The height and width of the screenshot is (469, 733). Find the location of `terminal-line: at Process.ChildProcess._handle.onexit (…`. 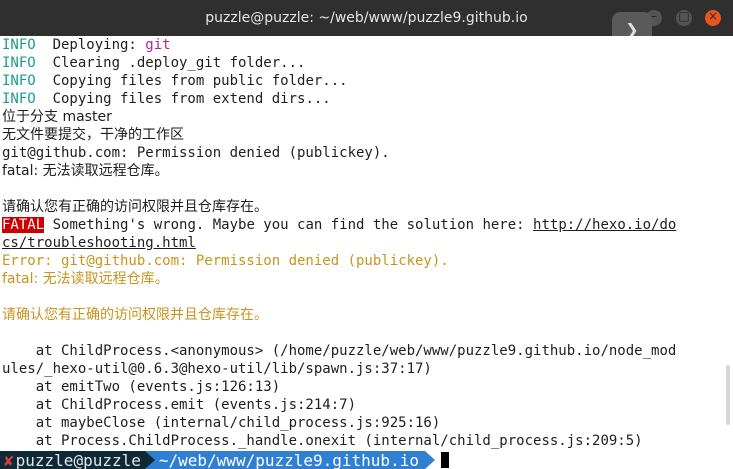

terminal-line: at Process.ChildProcess._handle.onexit (… is located at coordinates (366, 441).